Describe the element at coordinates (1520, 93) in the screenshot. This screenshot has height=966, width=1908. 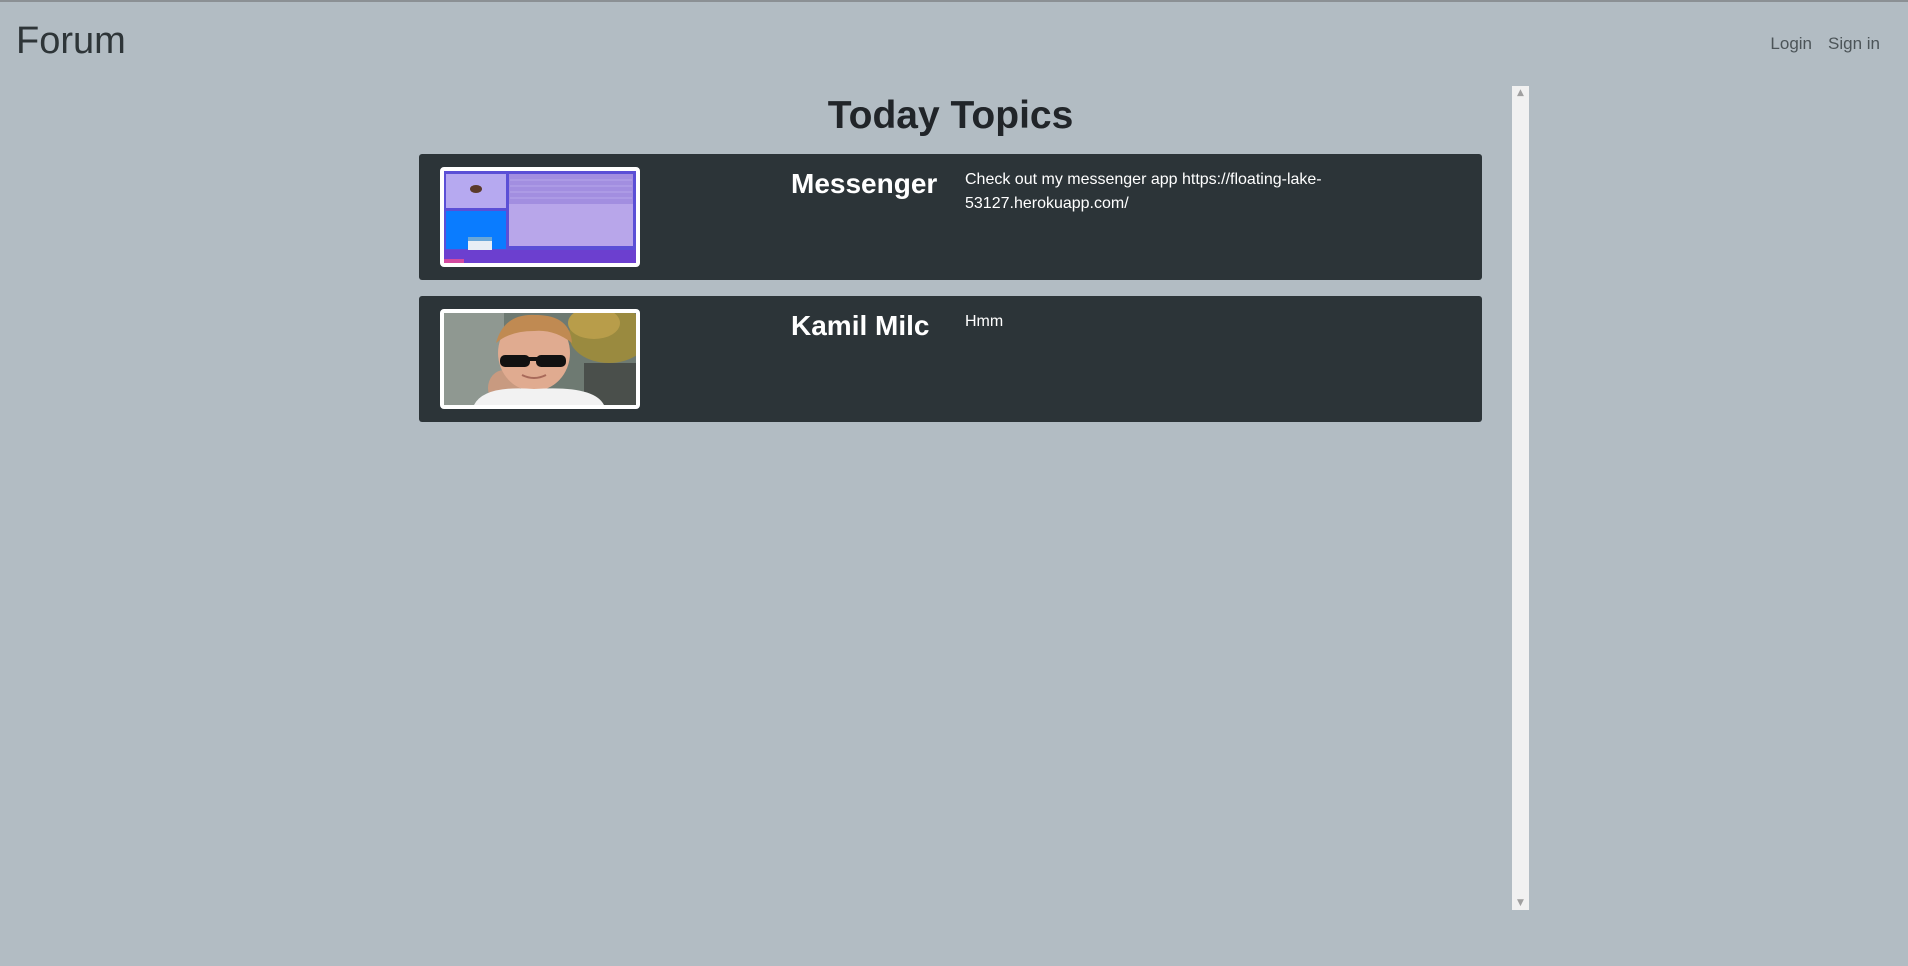
I see `scroll-up-icon: ▲` at that location.